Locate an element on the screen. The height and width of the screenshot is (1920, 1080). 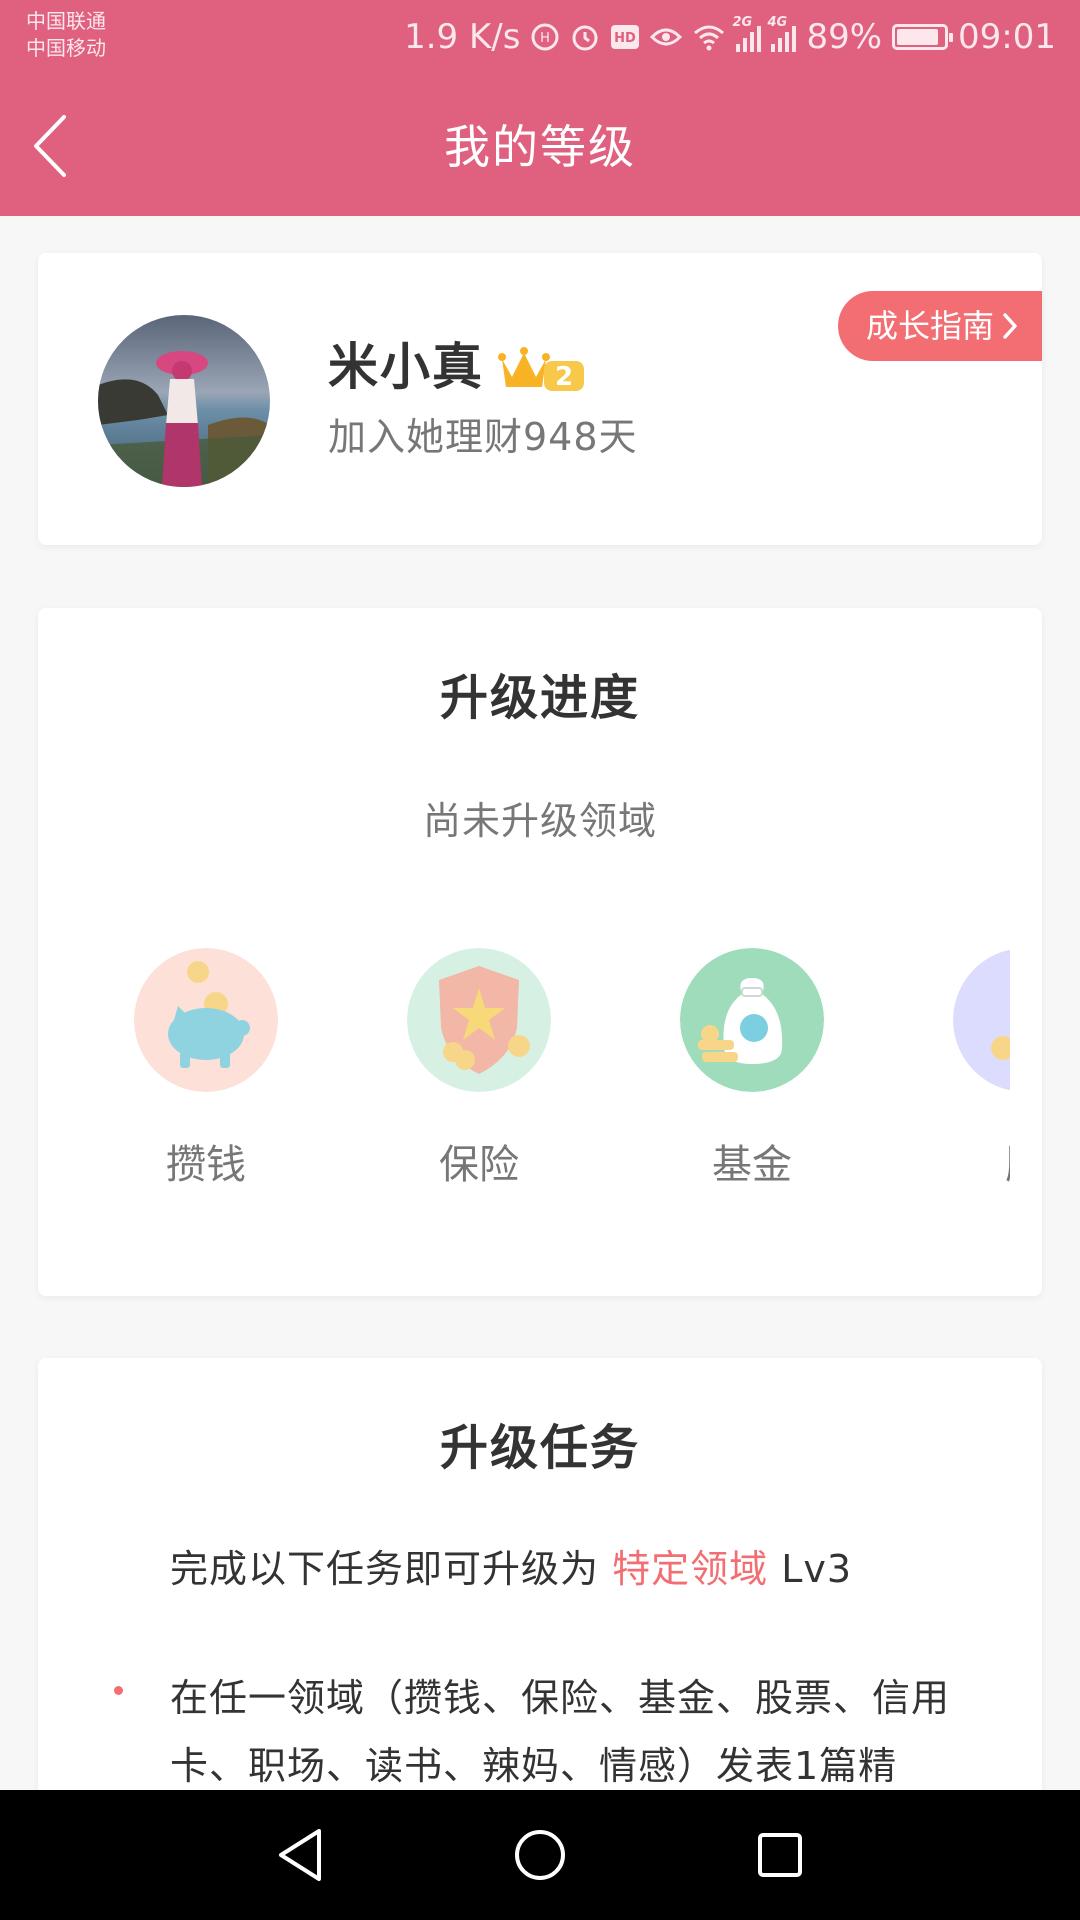
carrier-1: 中国联通 is located at coordinates (66, 21).